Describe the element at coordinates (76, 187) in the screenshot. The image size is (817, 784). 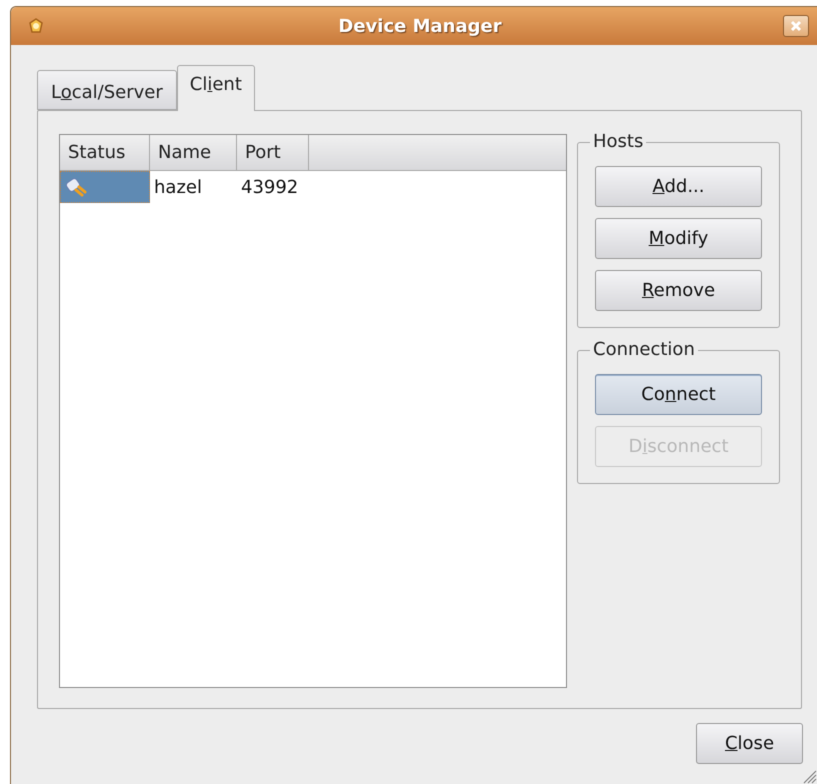
I see `plug-icon` at that location.